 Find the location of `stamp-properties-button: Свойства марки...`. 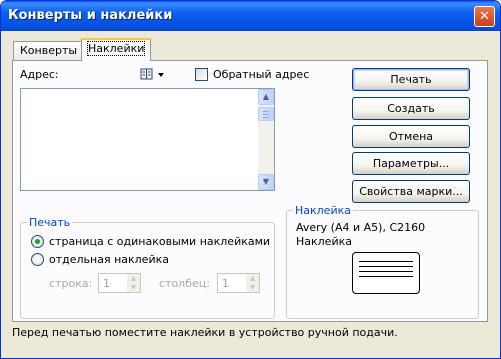

stamp-properties-button: Свойства марки... is located at coordinates (411, 191).